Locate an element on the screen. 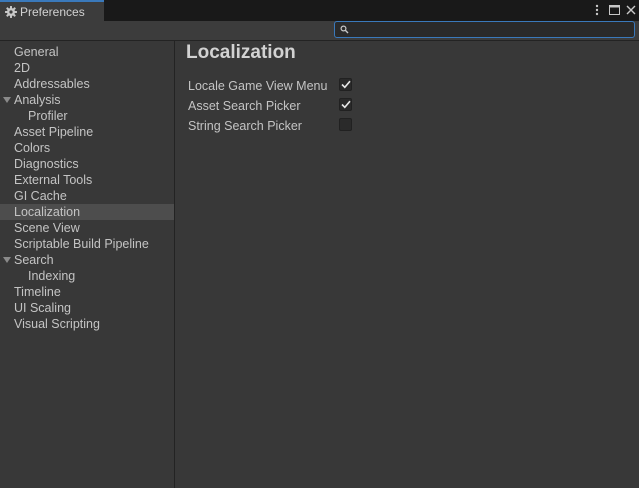 This screenshot has height=488, width=639. sidebar-item-diagnostics: Diagnostics is located at coordinates (87, 164).